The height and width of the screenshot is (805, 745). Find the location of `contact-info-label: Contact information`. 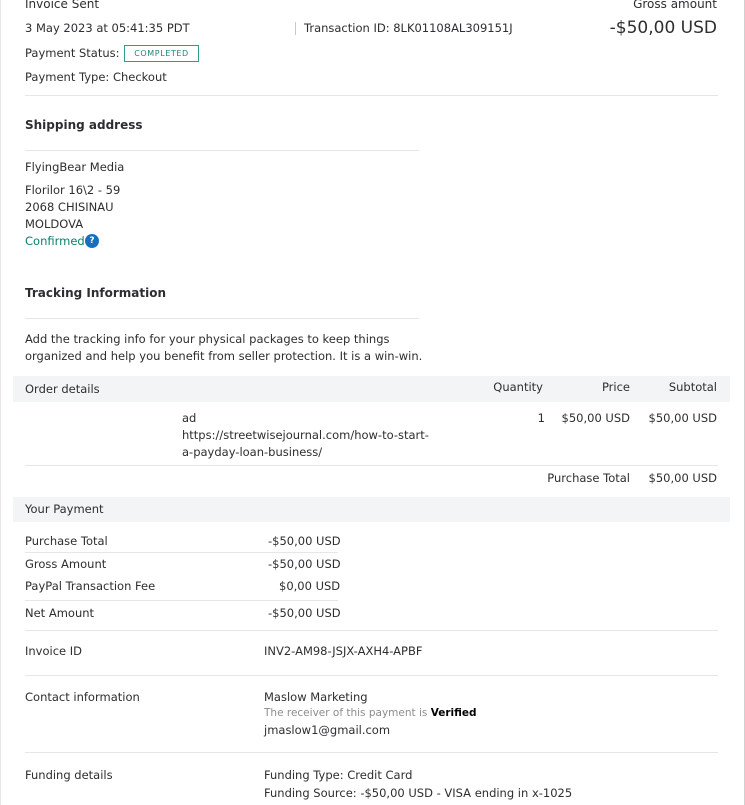

contact-info-label: Contact information is located at coordinates (82, 697).